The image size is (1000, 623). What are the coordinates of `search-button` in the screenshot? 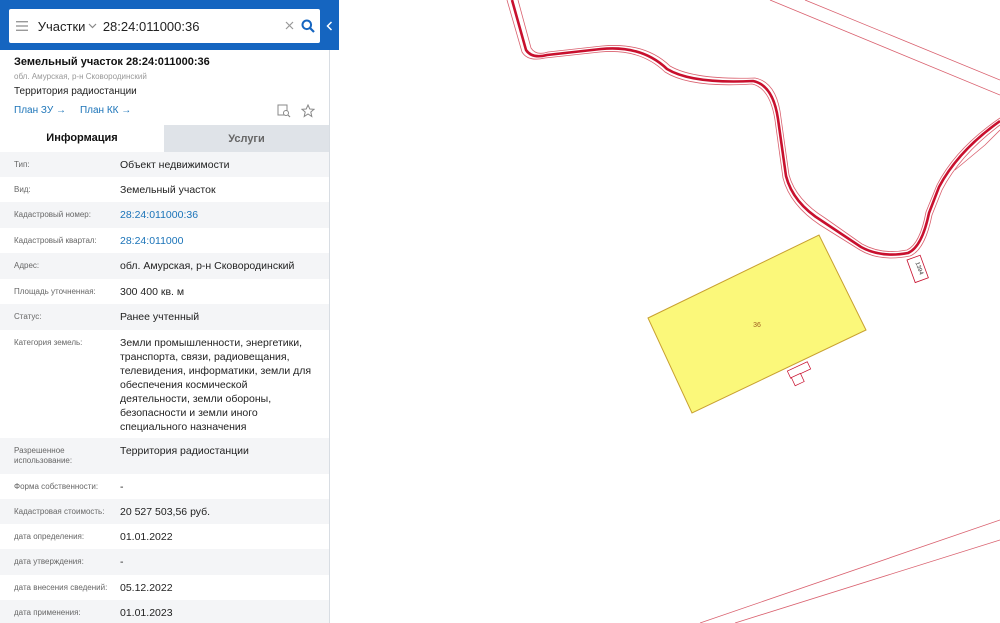 It's located at (308, 26).